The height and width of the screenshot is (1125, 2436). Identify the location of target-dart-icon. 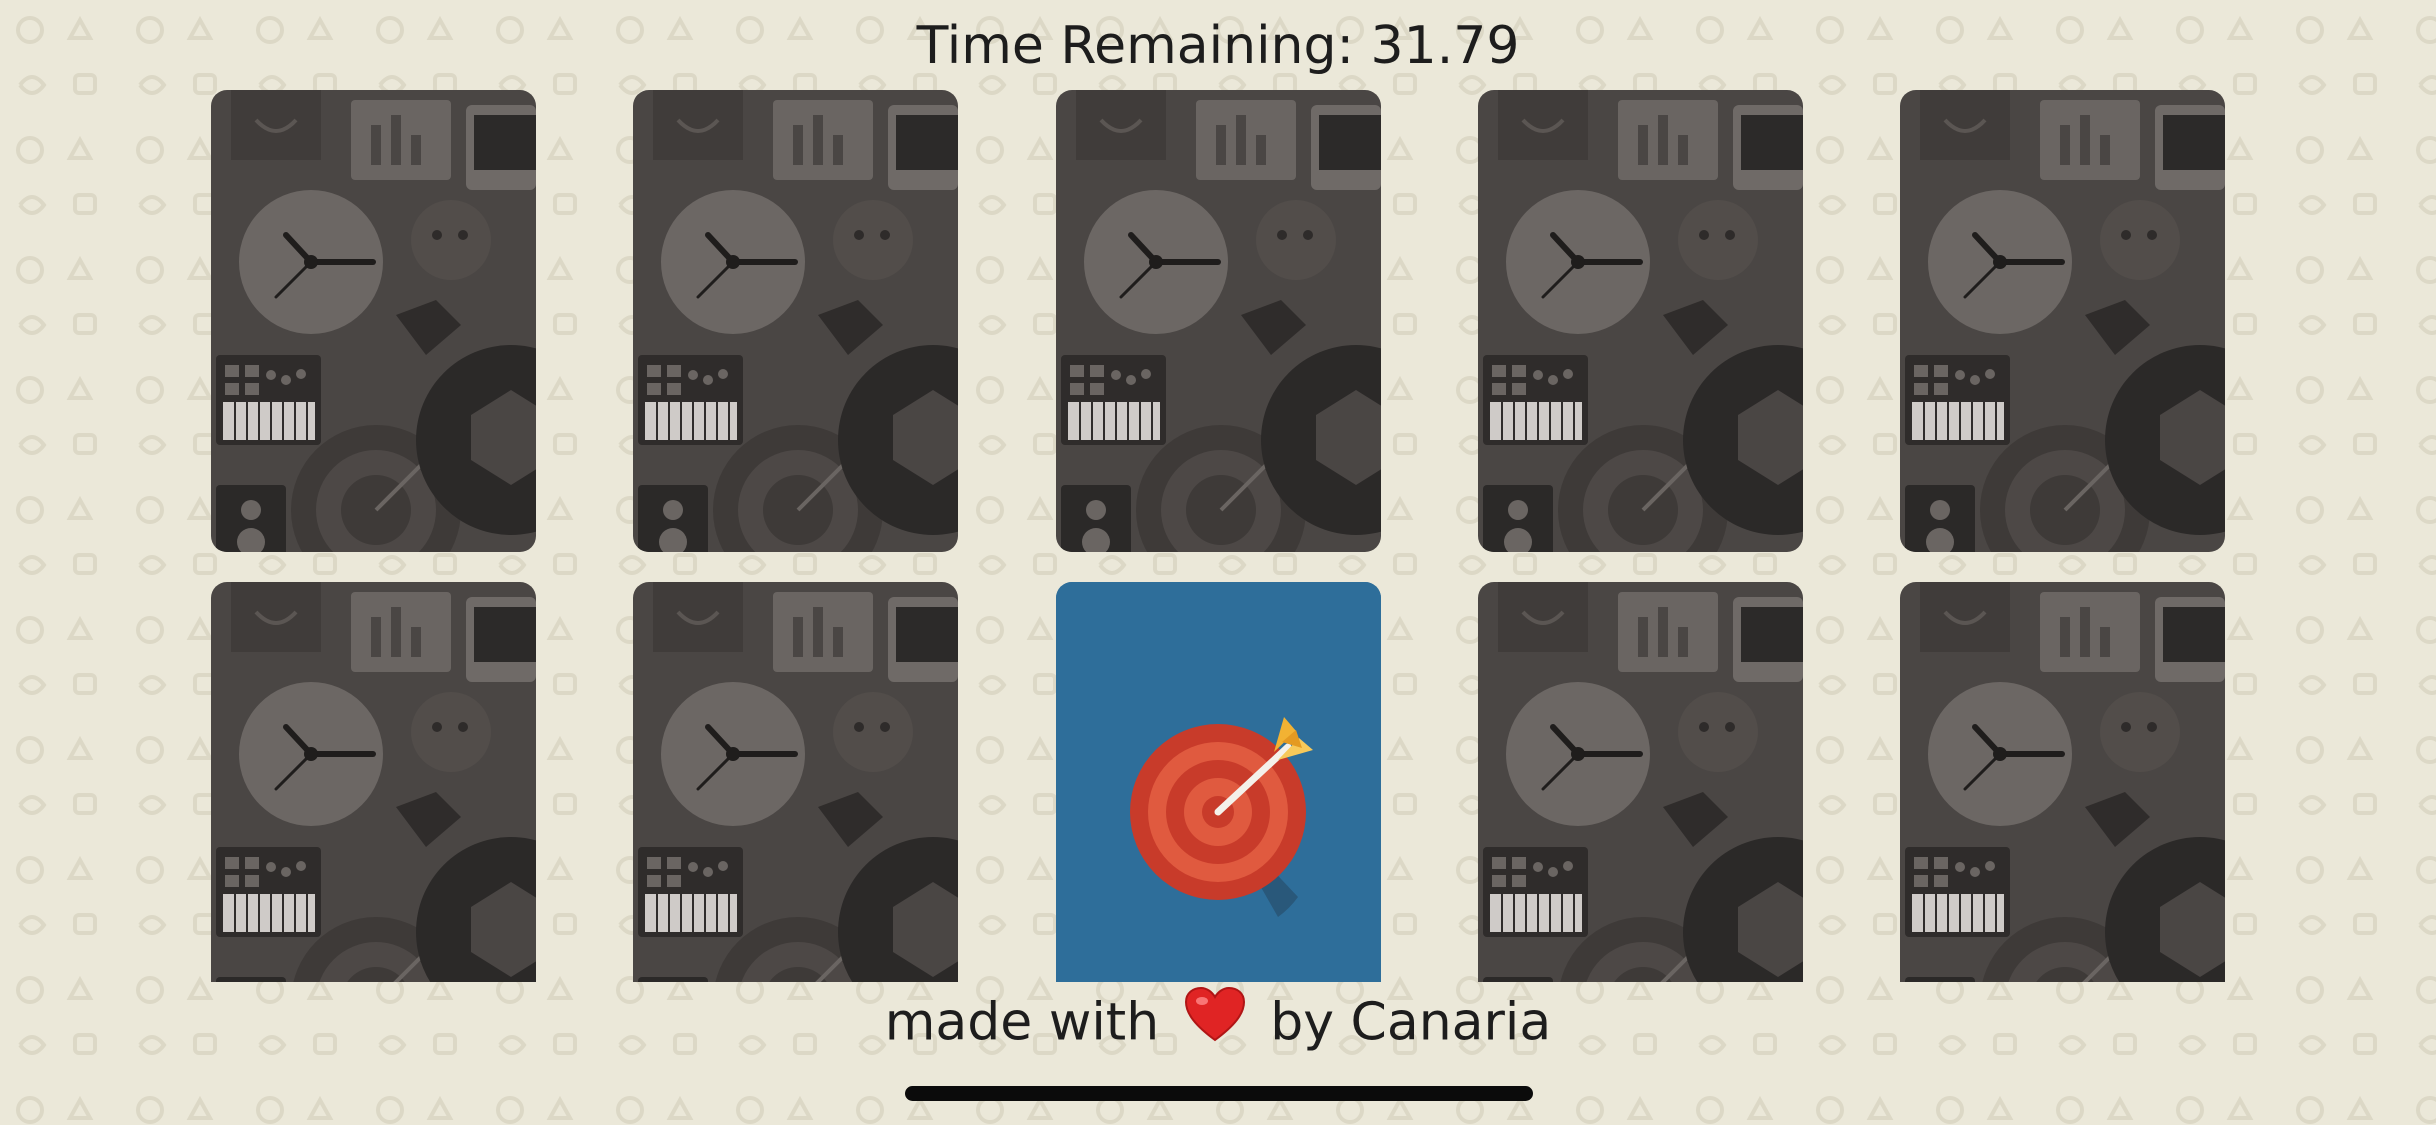
(1218, 782).